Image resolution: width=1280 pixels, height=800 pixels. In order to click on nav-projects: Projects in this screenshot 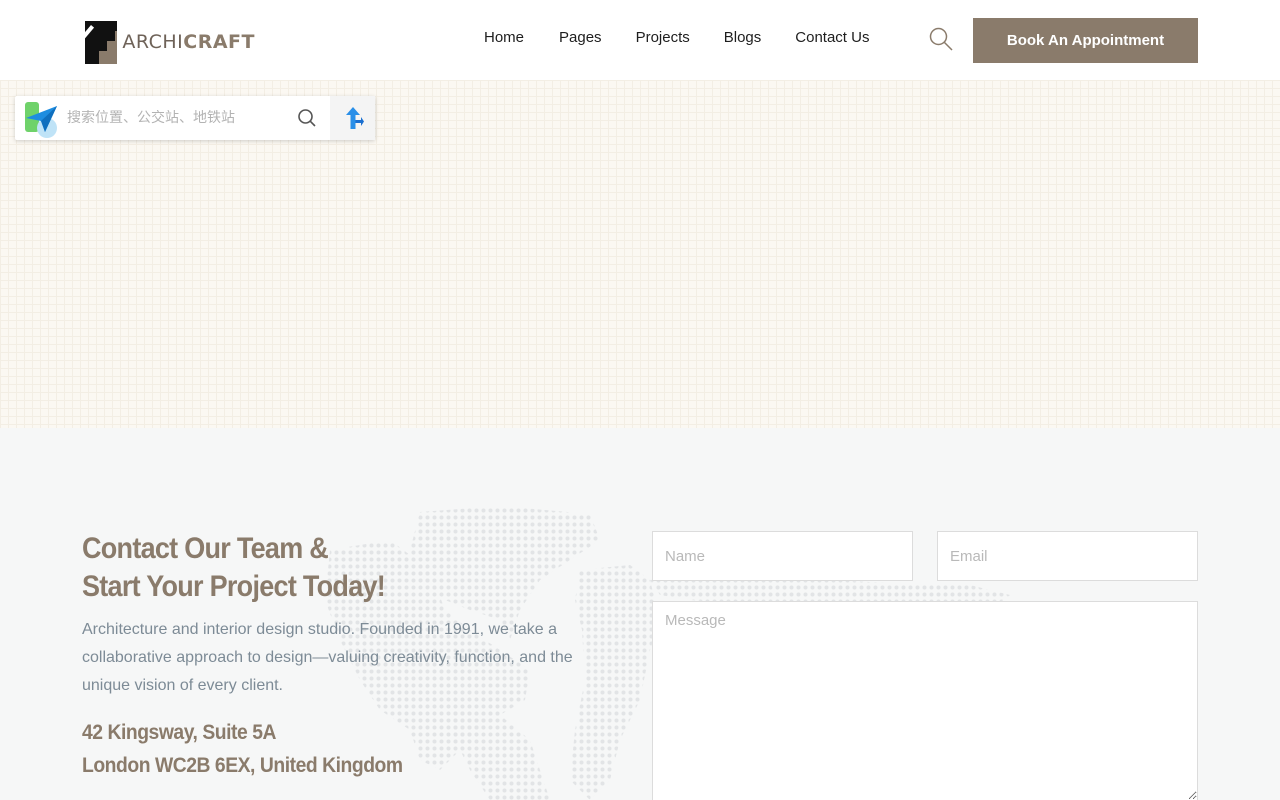, I will do `click(663, 37)`.